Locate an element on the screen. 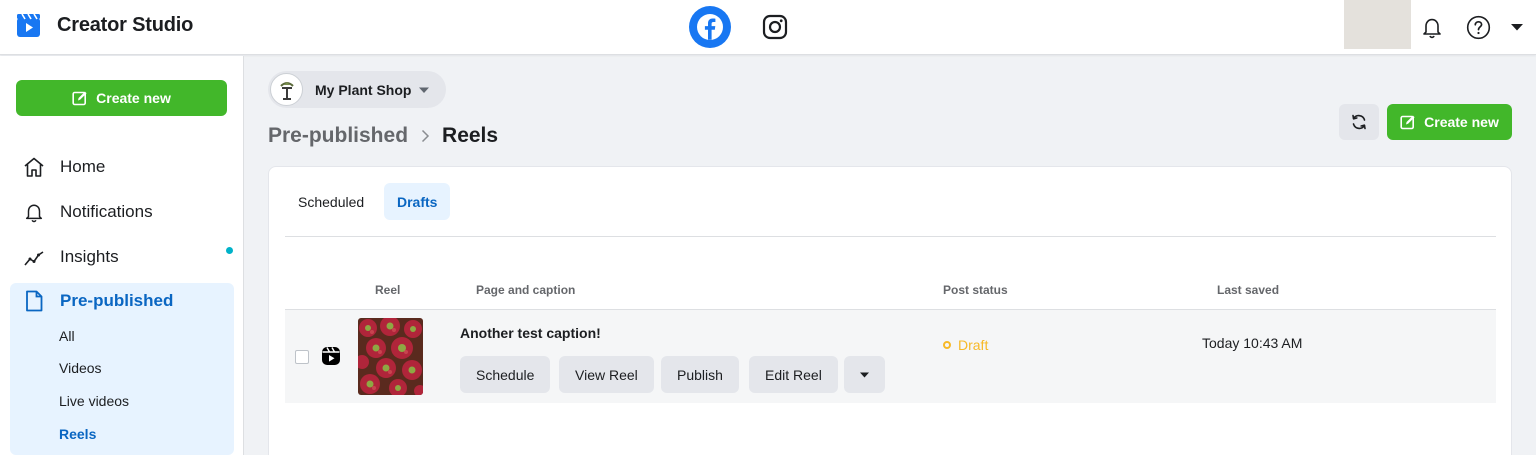 The width and height of the screenshot is (1536, 455). help-button is located at coordinates (1478, 27).